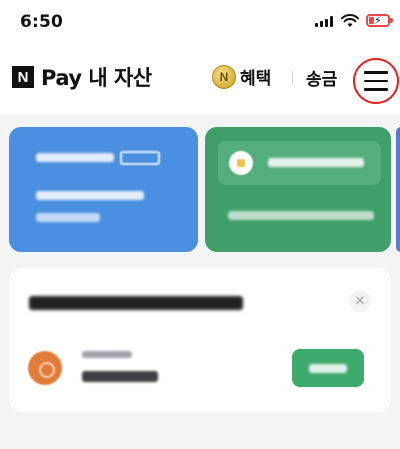  Describe the element at coordinates (301, 215) in the screenshot. I see `blurred-card-green-line` at that location.